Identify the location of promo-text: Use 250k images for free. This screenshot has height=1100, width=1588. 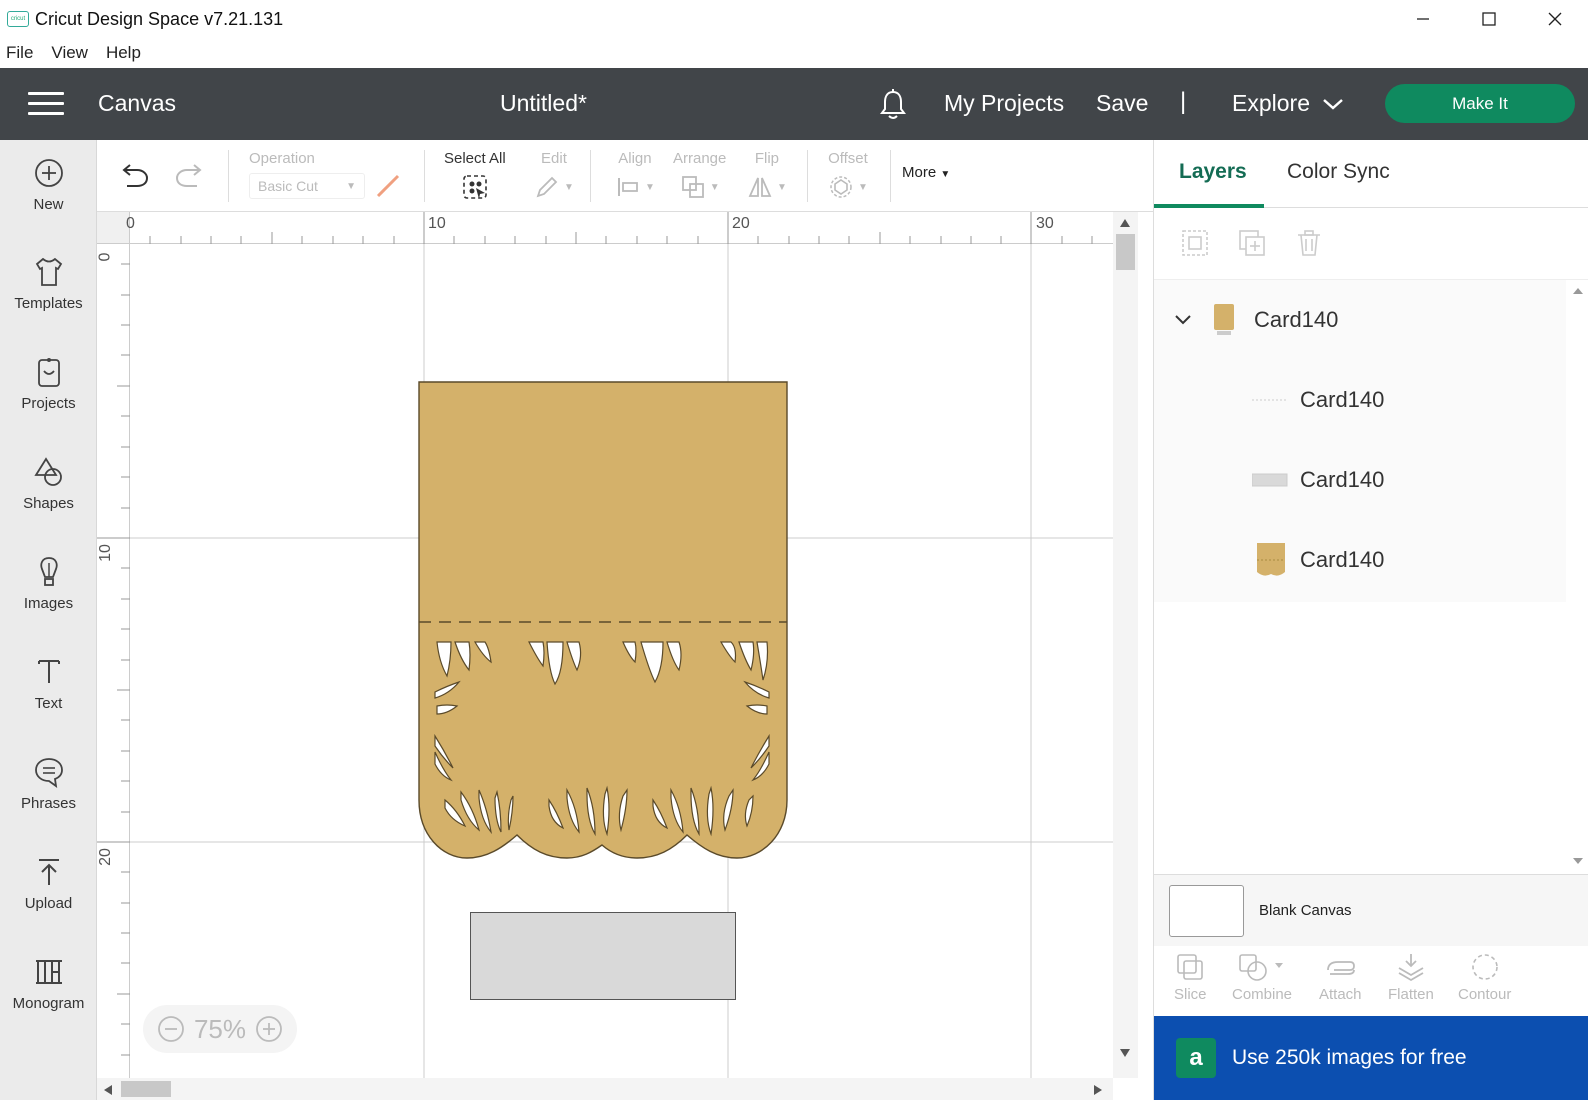
(1349, 1057).